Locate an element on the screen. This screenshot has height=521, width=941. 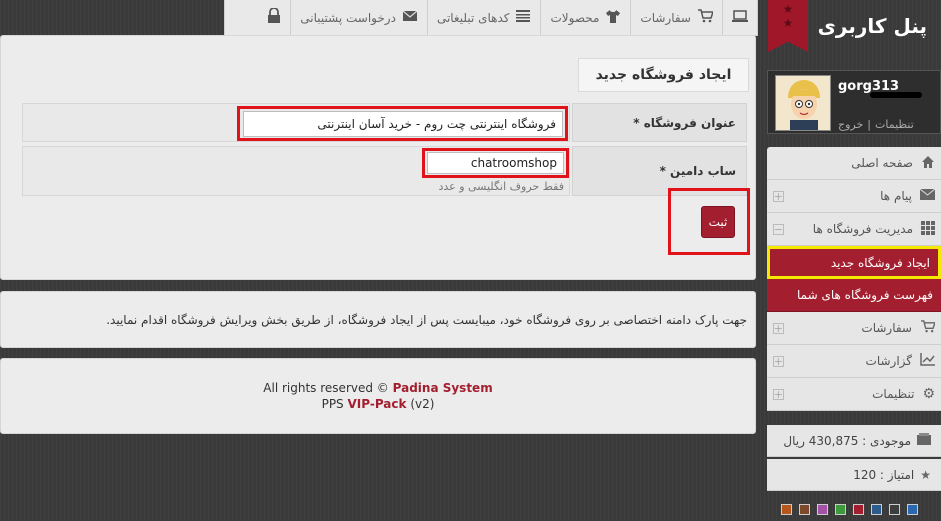
tab-label: کدهای تبلیغاتی is located at coordinates (473, 17).